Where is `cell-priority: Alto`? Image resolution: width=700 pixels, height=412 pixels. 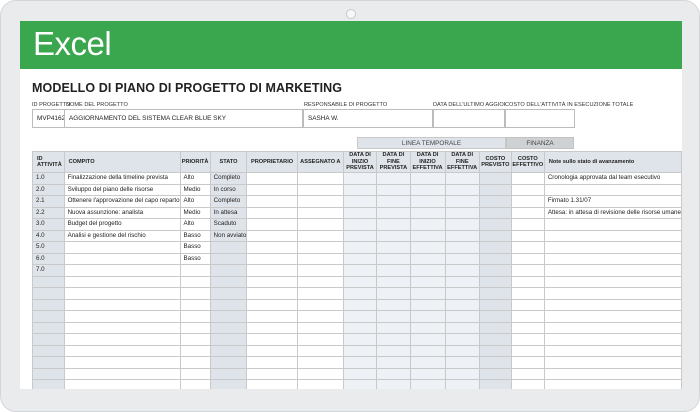 cell-priority: Alto is located at coordinates (195, 201).